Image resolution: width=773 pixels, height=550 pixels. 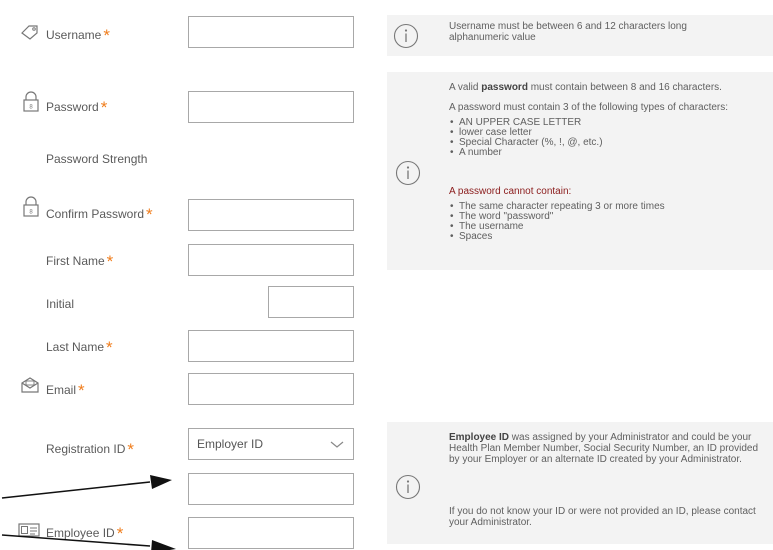 I want to click on annotation-arrows, so click(x=88, y=512).